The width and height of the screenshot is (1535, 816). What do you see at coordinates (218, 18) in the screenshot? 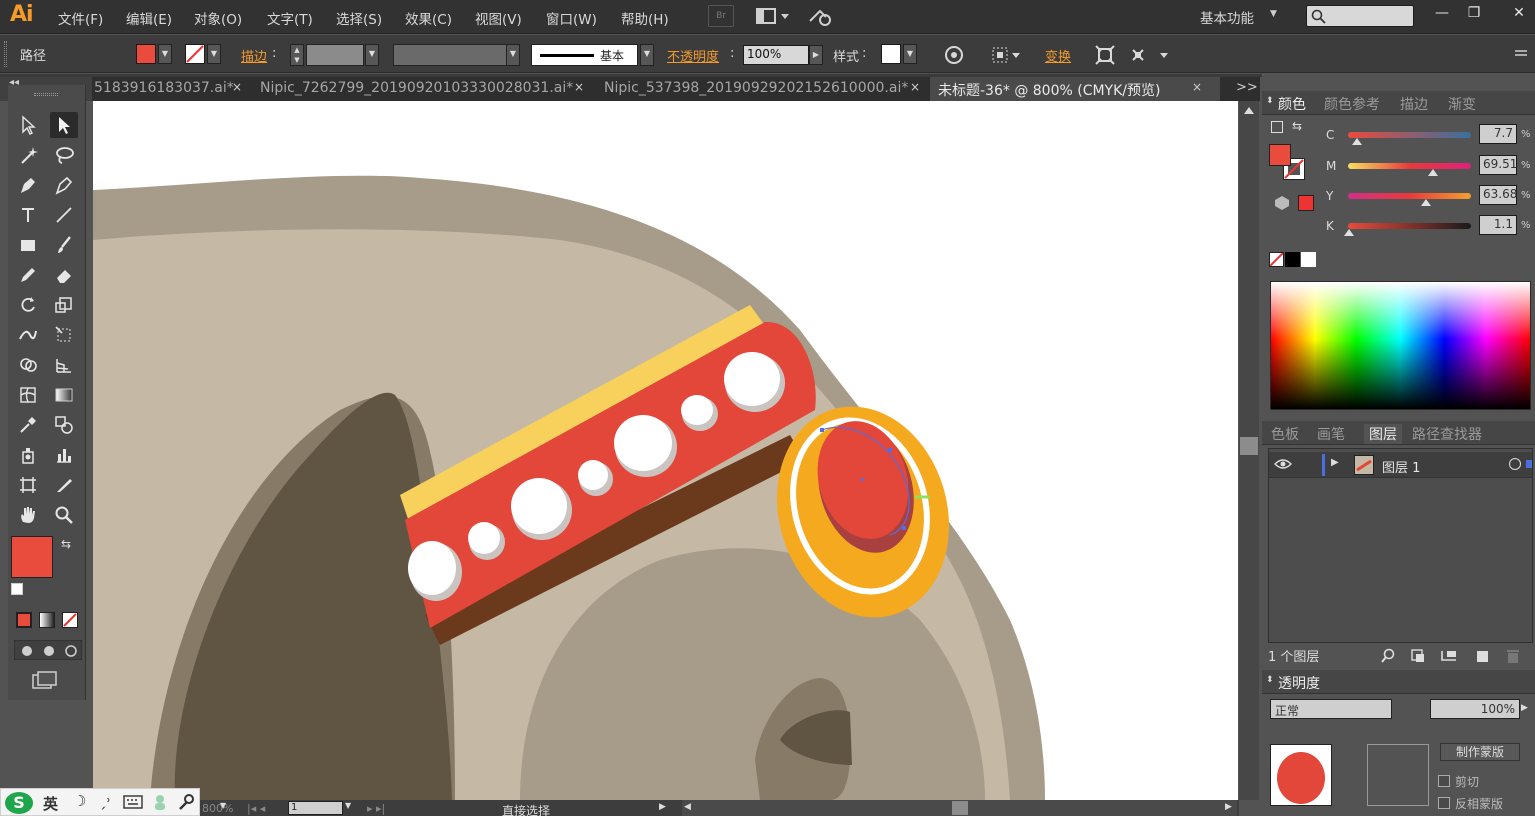
I see `menu-object: 对象(O)` at bounding box center [218, 18].